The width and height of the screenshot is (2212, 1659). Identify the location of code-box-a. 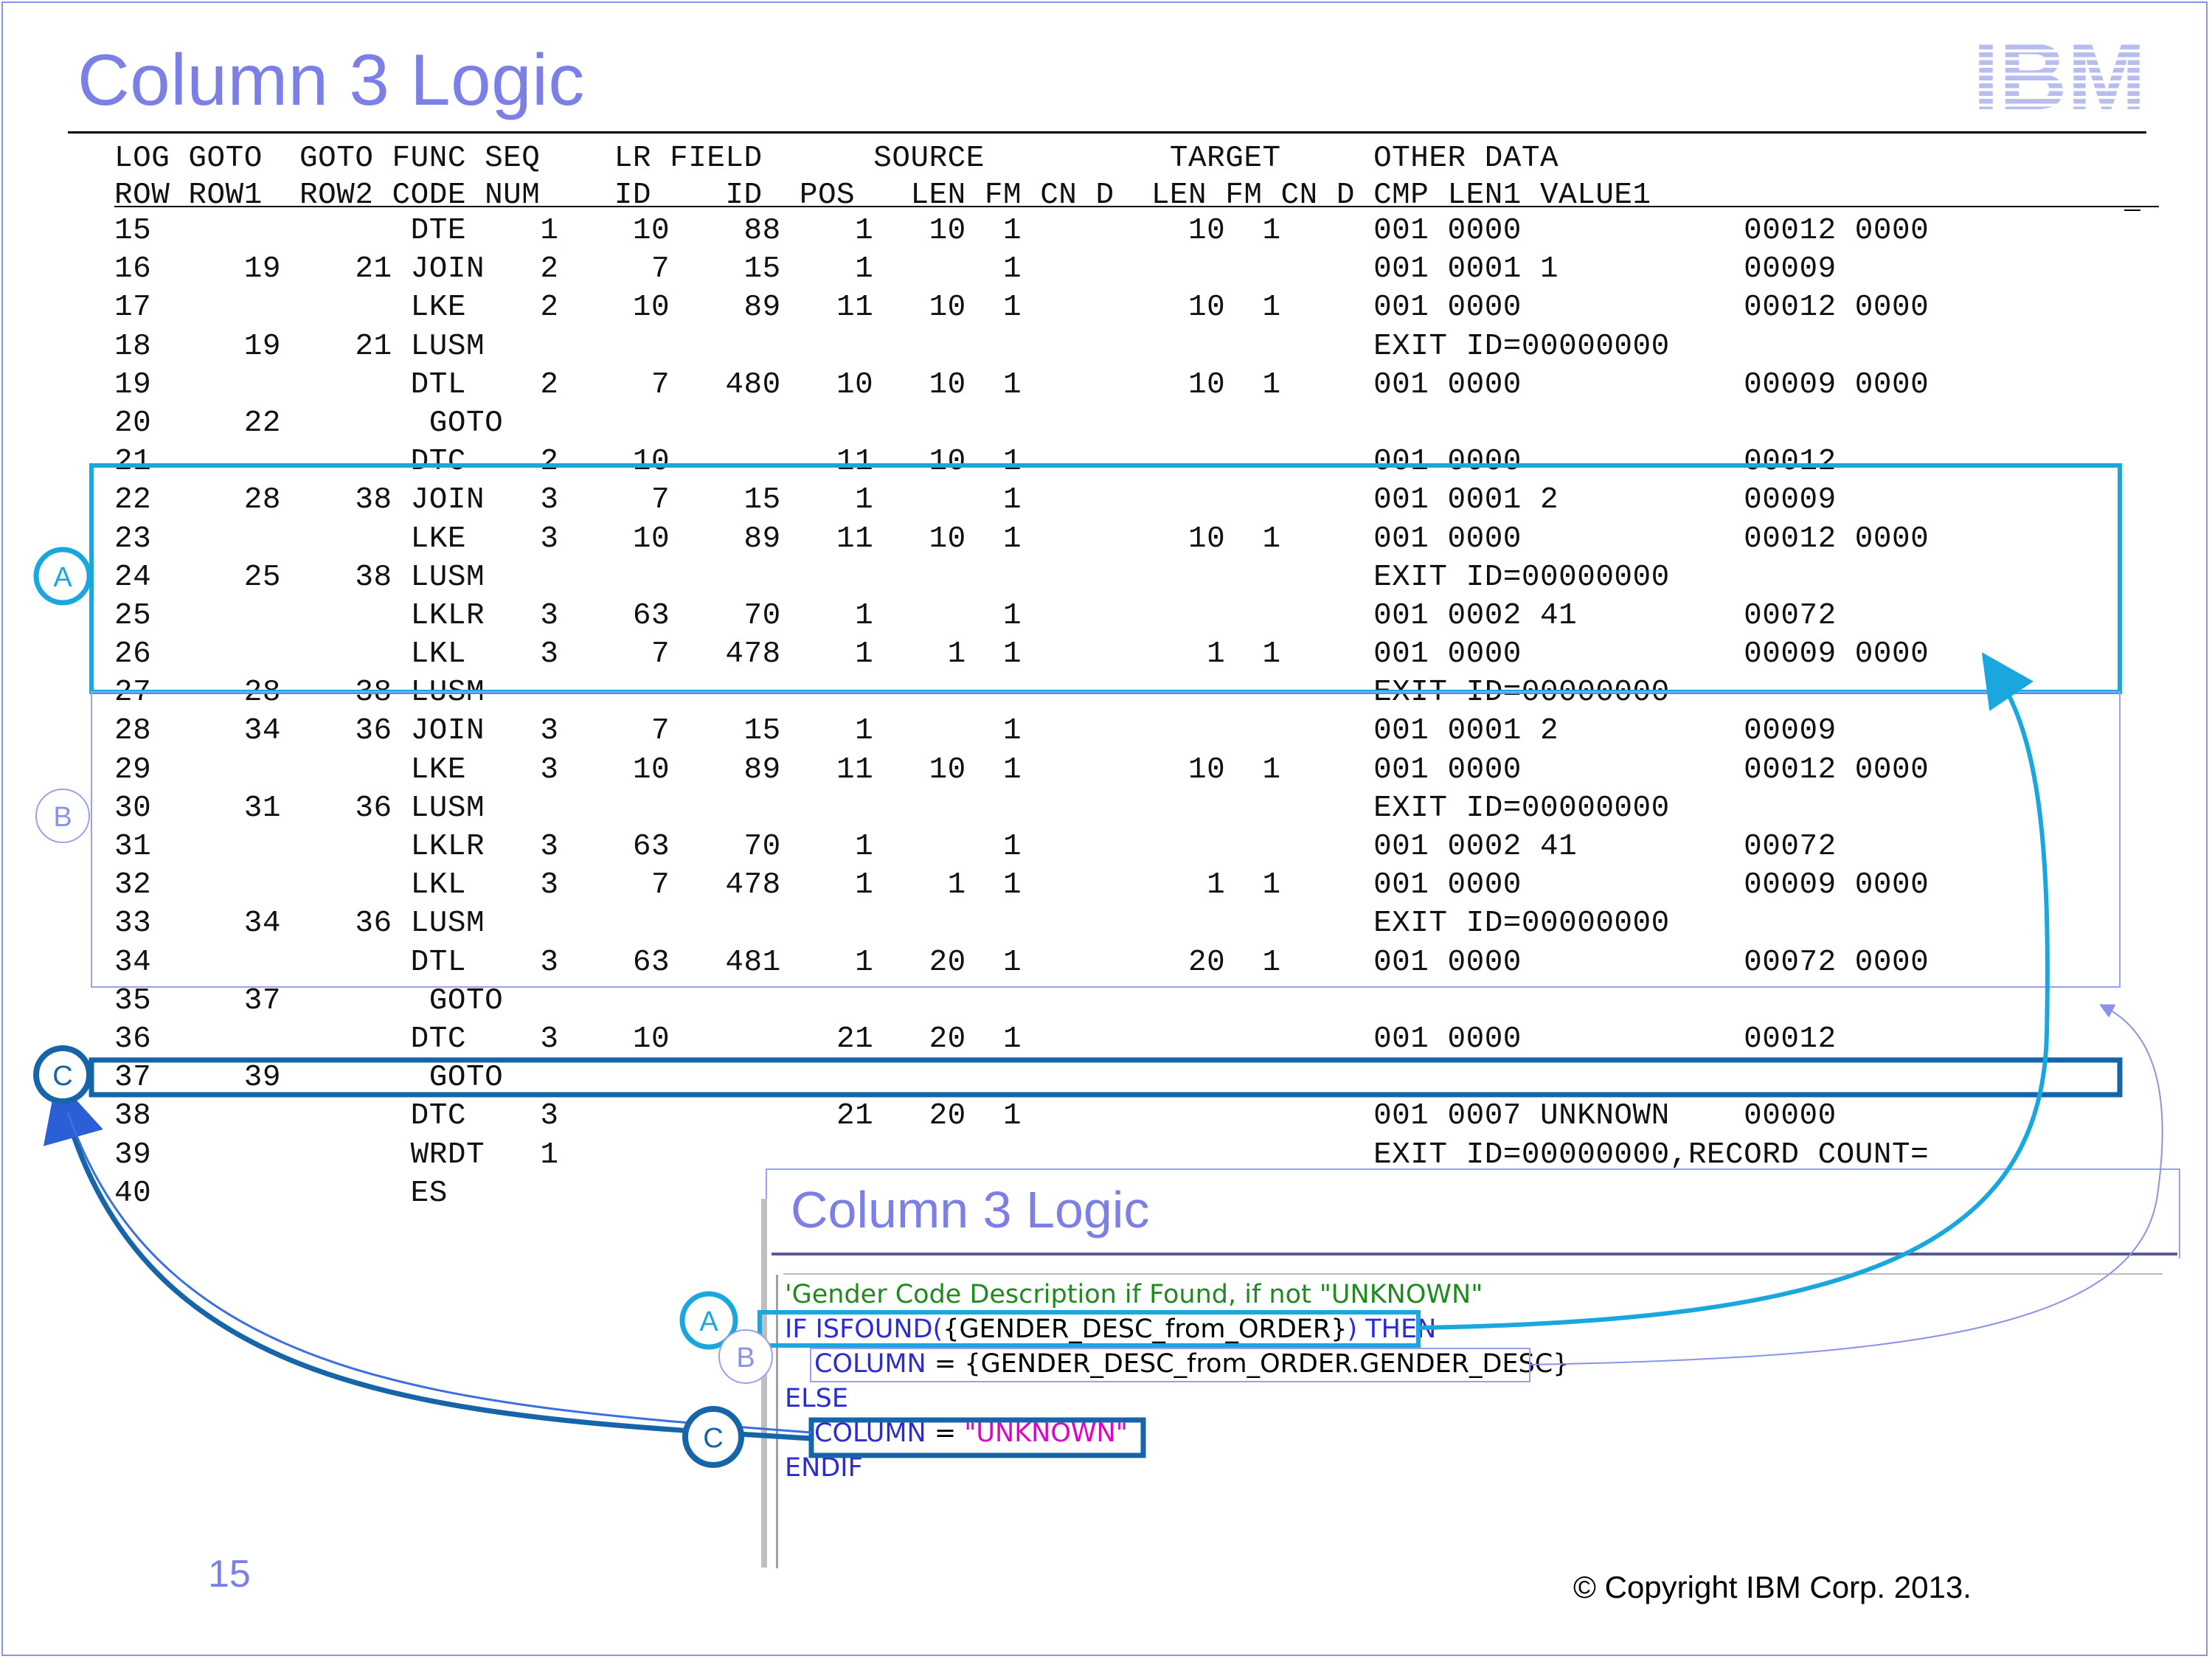
(1089, 1329).